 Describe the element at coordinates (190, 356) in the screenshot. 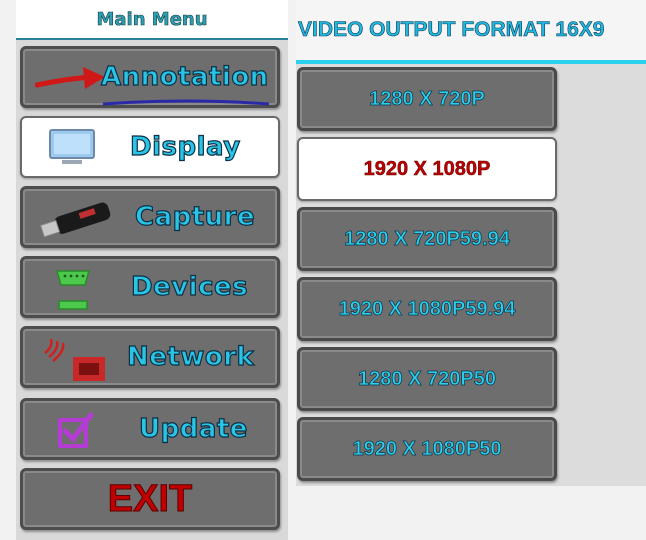

I see `menu-label-network: Network` at that location.